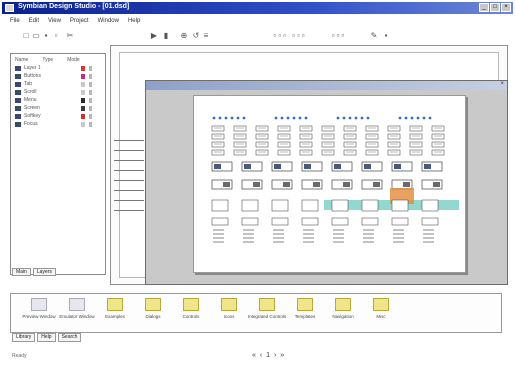 The width and height of the screenshot is (515, 365). I want to click on tab-main: Main, so click(21, 272).